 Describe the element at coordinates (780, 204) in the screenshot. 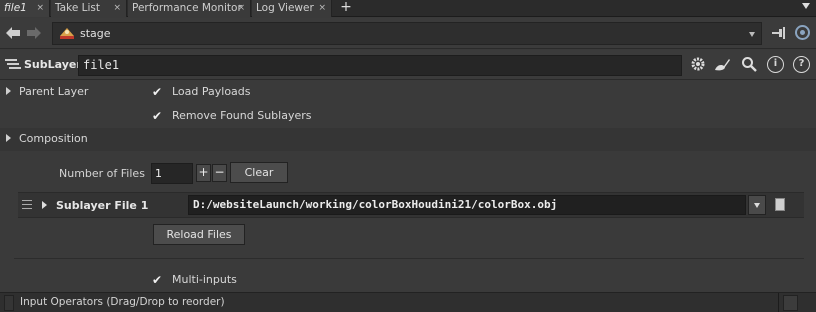

I see `file-chooser-icon` at that location.